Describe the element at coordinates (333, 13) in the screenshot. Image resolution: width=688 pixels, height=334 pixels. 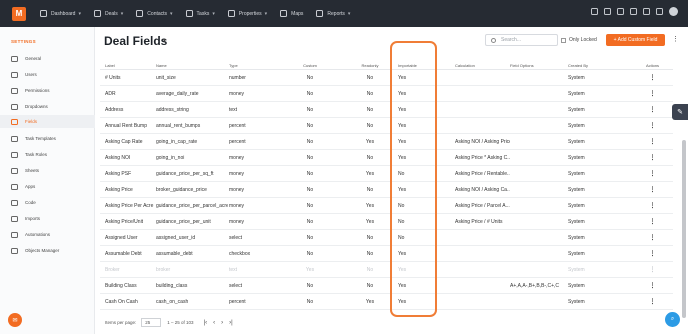
I see `nav-reports: Reports ▾` at that location.